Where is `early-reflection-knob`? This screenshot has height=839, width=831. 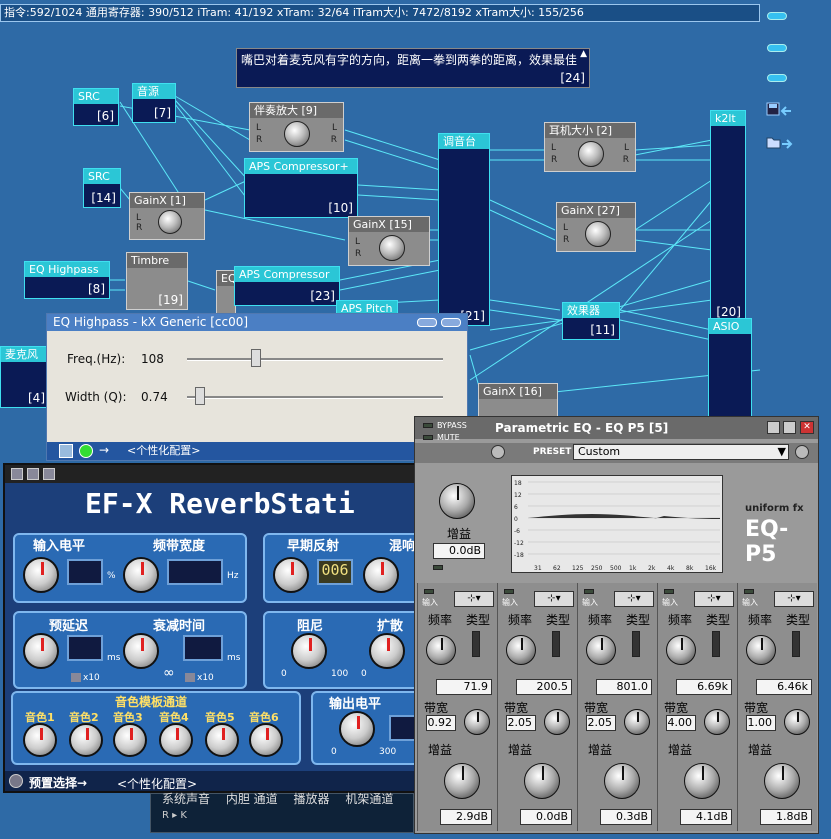
early-reflection-knob is located at coordinates (291, 575).